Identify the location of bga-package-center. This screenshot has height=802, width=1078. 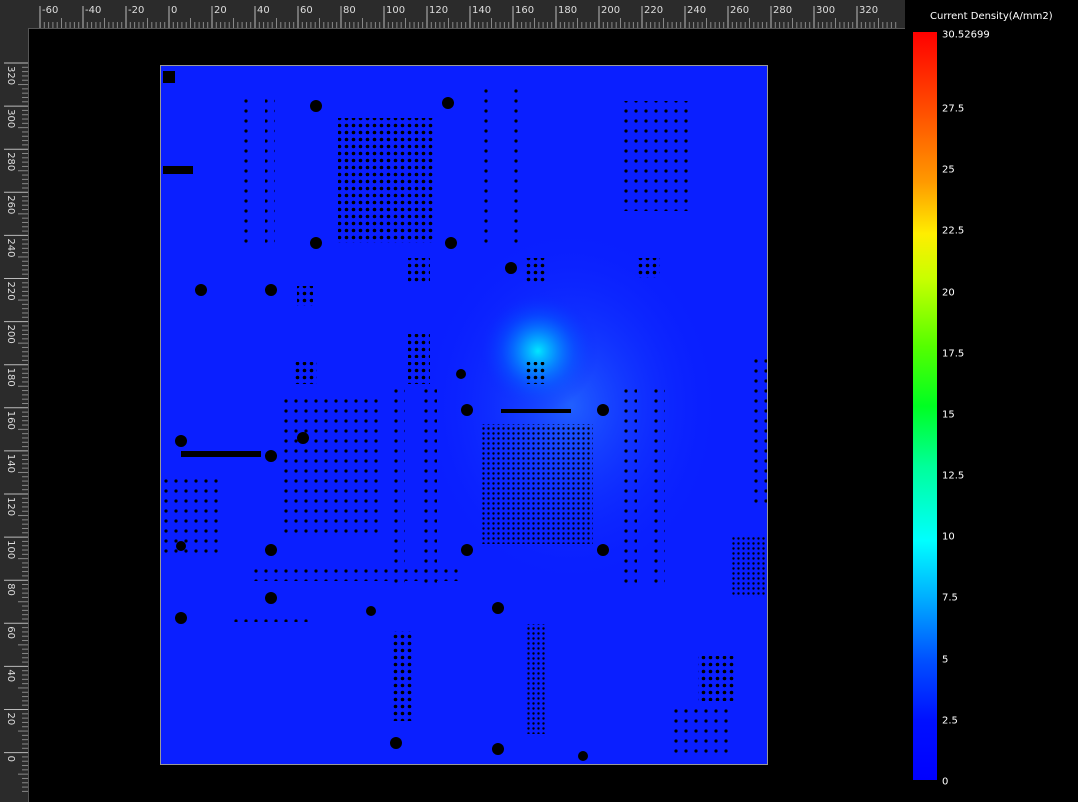
(537, 484).